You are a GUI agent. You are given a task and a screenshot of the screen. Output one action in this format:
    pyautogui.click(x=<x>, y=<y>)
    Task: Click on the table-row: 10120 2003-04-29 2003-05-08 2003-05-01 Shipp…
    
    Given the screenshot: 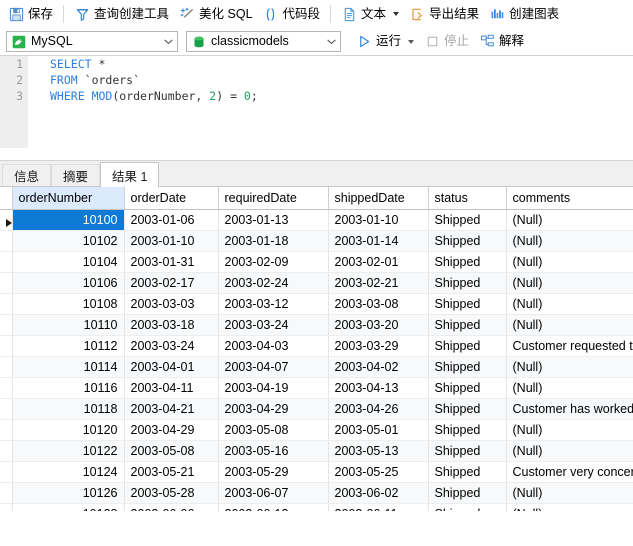 What is the action you would take?
    pyautogui.click(x=316, y=430)
    